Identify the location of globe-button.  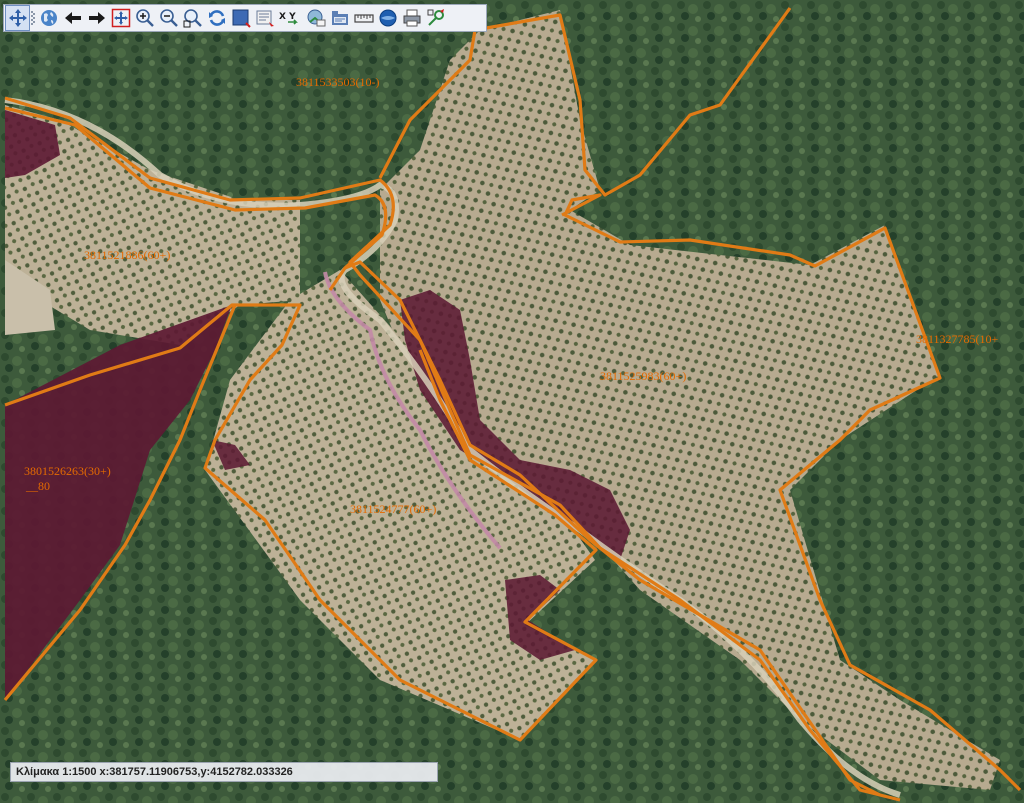
(48, 18).